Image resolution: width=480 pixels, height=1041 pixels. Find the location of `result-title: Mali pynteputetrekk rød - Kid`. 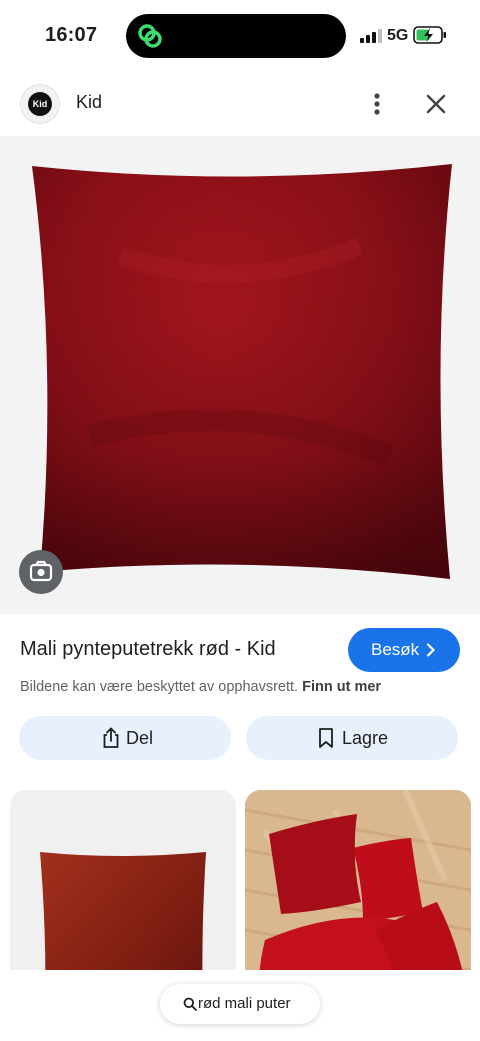

result-title: Mali pynteputetrekk rød - Kid is located at coordinates (148, 649).